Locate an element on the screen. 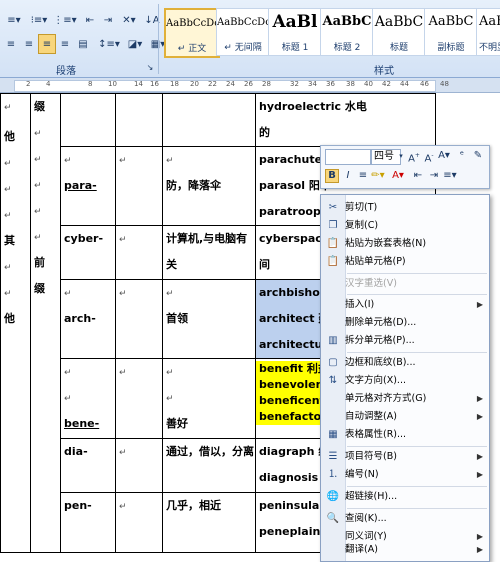  style-heading-1: AaBl 标题 1 is located at coordinates (295, 32).